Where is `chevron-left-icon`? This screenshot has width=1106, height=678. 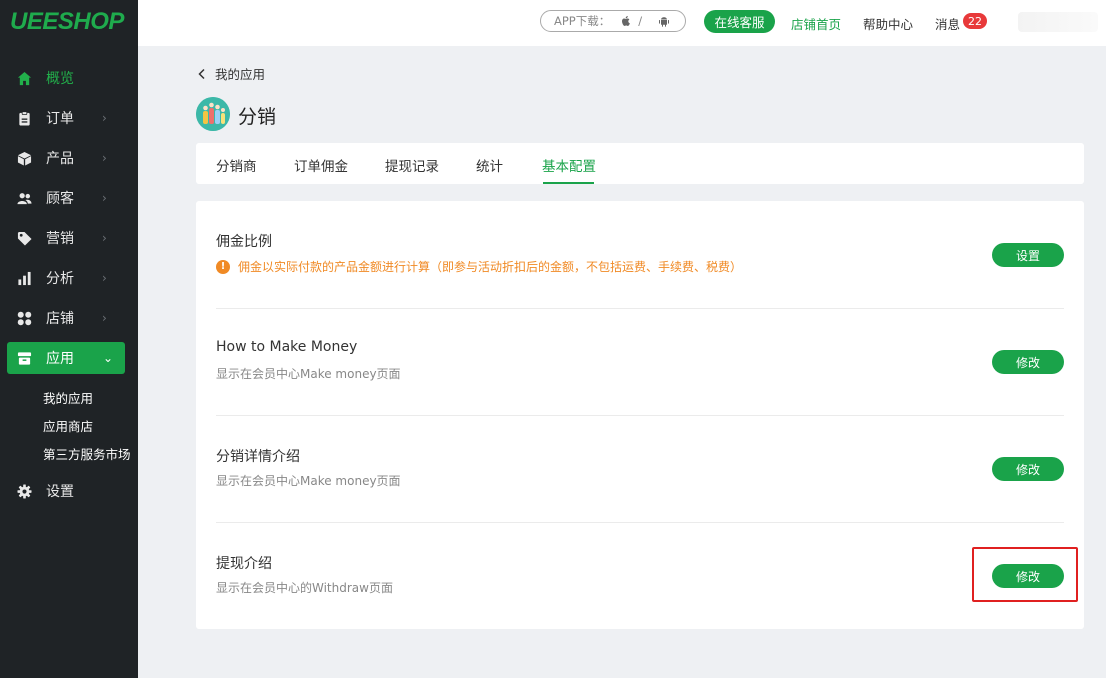
chevron-left-icon is located at coordinates (201, 73).